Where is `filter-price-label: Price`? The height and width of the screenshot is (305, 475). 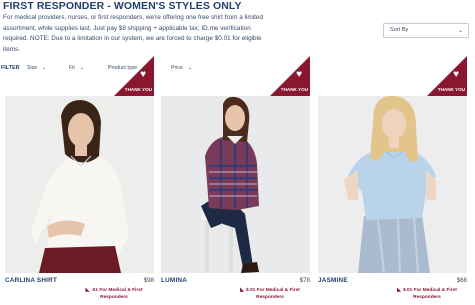
filter-price-label: Price is located at coordinates (177, 68).